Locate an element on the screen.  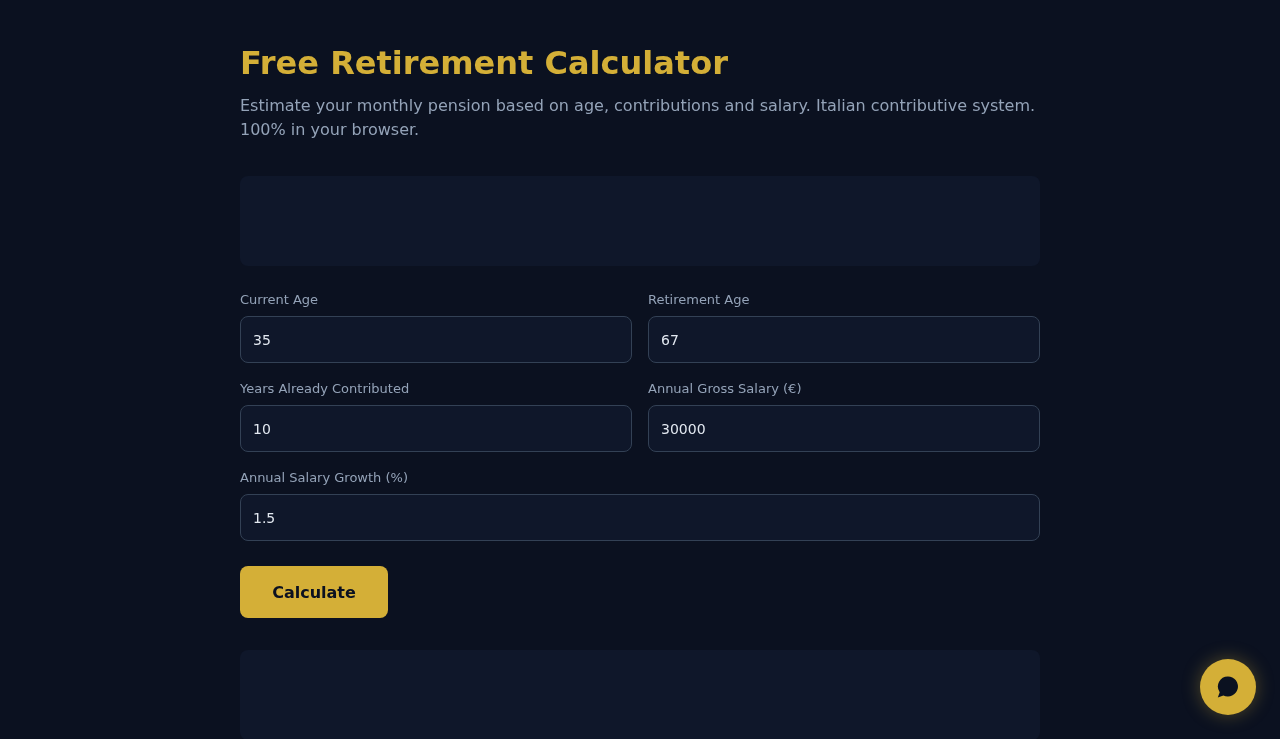
field-label: Current Age is located at coordinates (280, 299).